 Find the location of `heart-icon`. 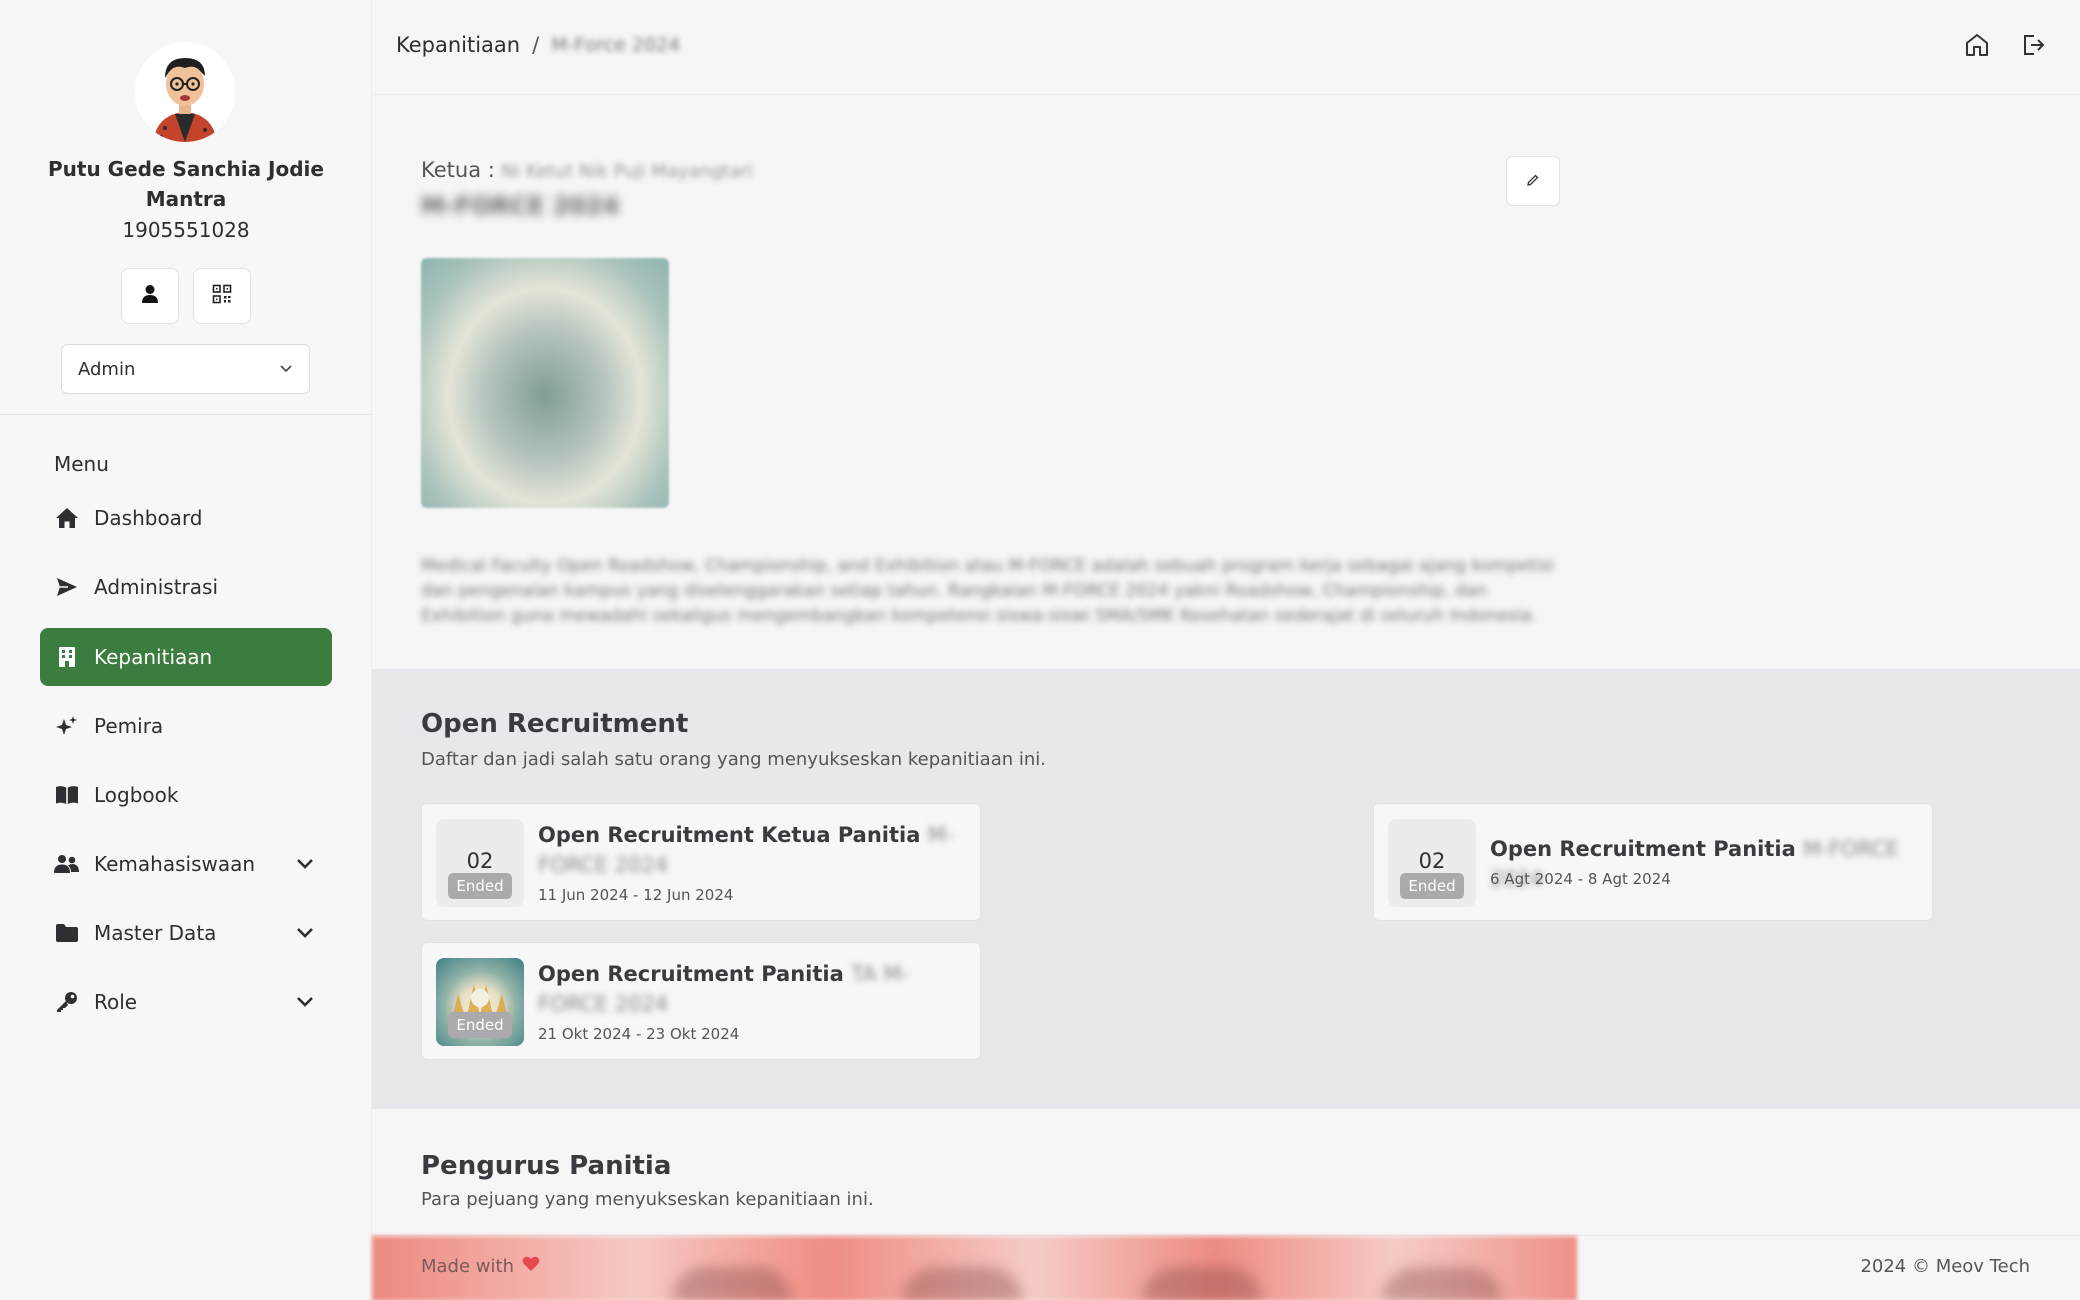

heart-icon is located at coordinates (531, 1266).